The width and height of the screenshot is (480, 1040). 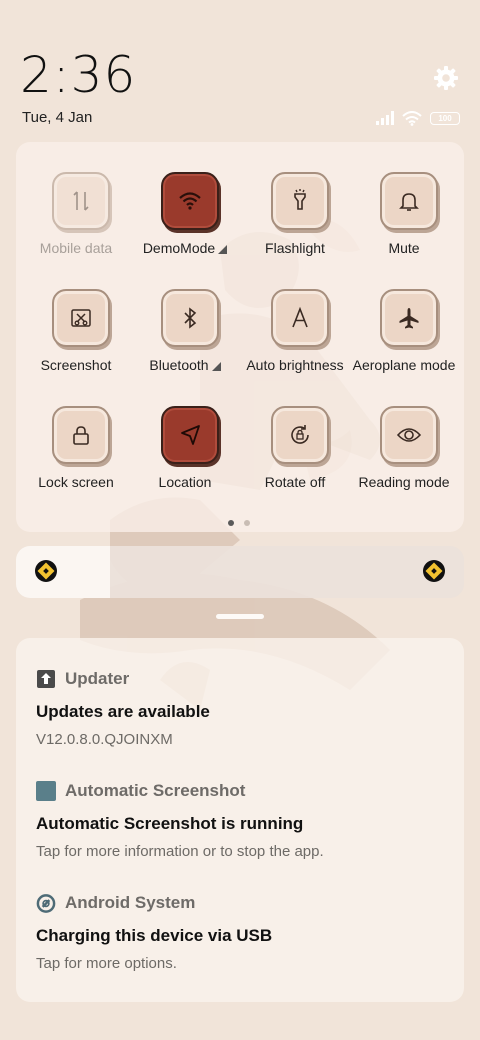 I want to click on tile-flashlight: Flashlight, so click(x=295, y=199).